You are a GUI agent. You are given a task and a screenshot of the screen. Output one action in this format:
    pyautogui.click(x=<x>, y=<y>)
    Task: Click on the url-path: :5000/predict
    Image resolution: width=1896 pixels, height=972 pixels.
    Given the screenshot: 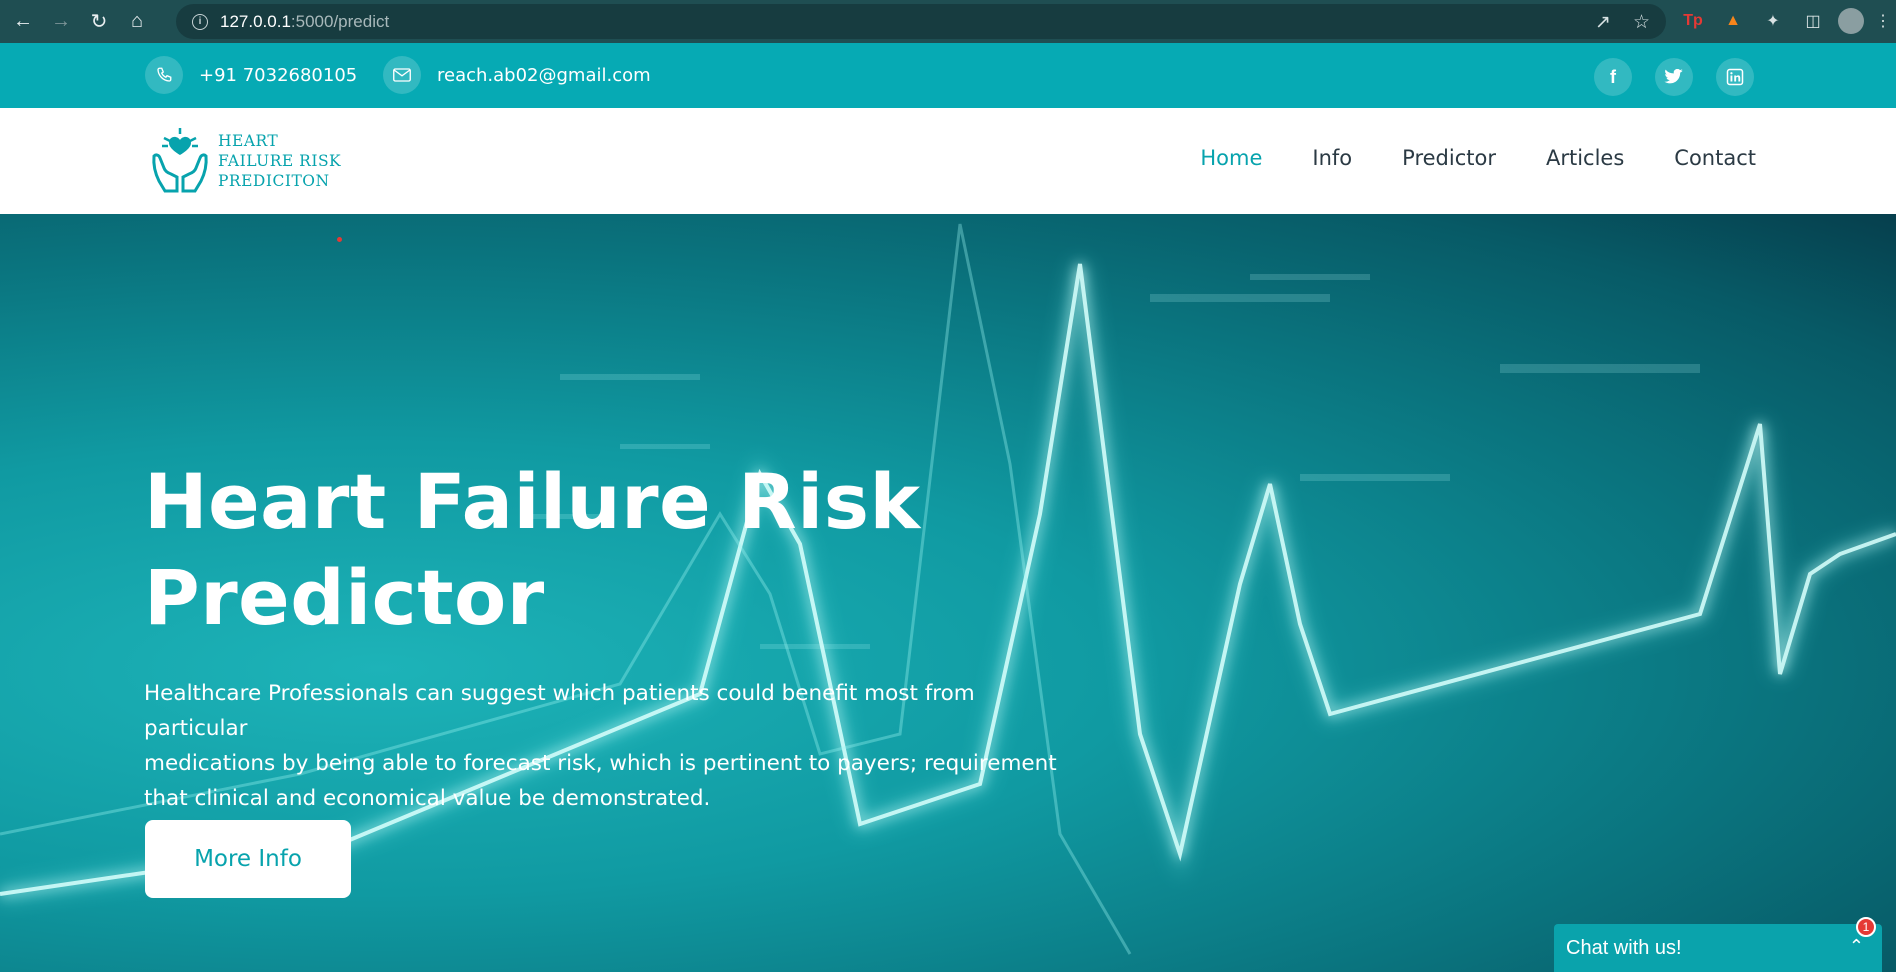 What is the action you would take?
    pyautogui.click(x=340, y=21)
    